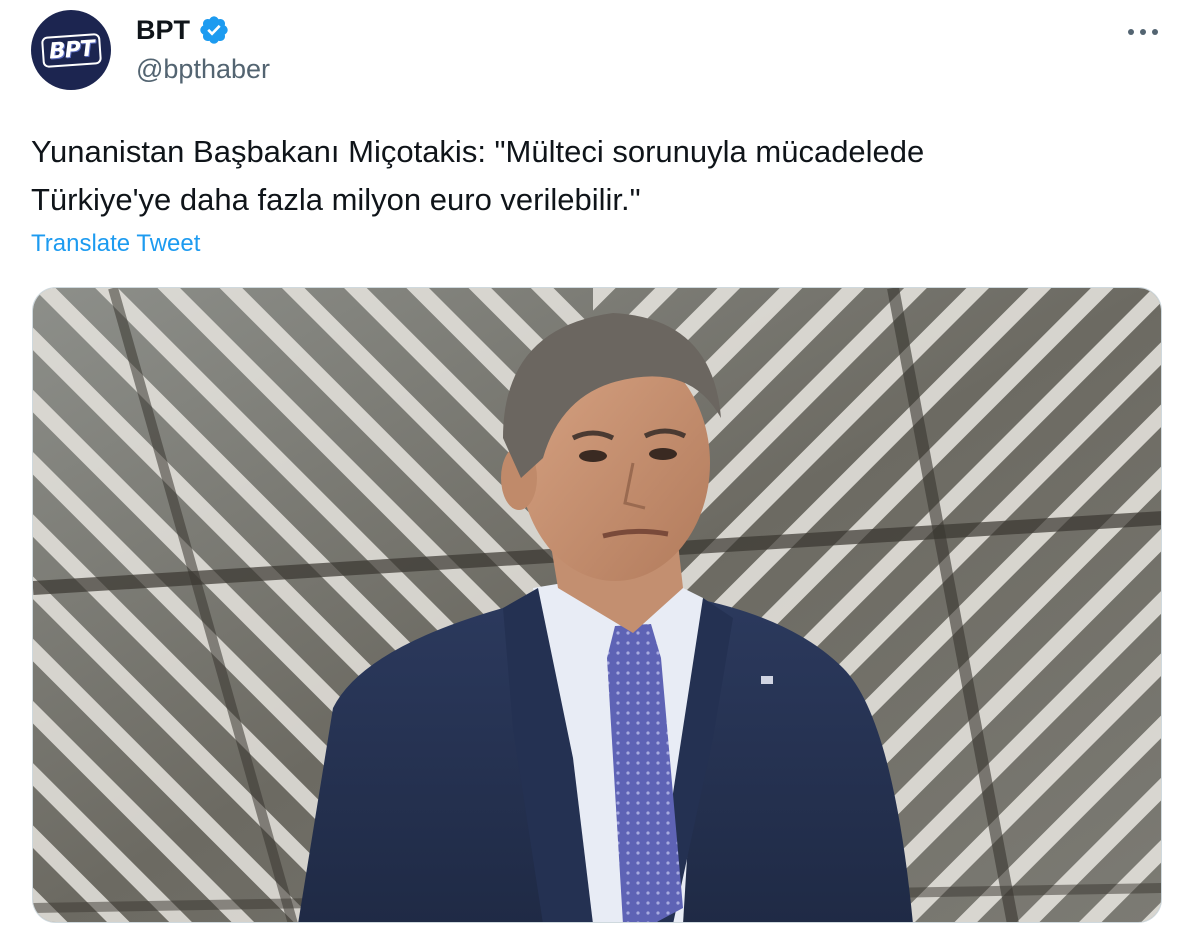 This screenshot has width=1195, height=931. What do you see at coordinates (115, 244) in the screenshot?
I see `translate-tweet-link: Translate Tweet` at bounding box center [115, 244].